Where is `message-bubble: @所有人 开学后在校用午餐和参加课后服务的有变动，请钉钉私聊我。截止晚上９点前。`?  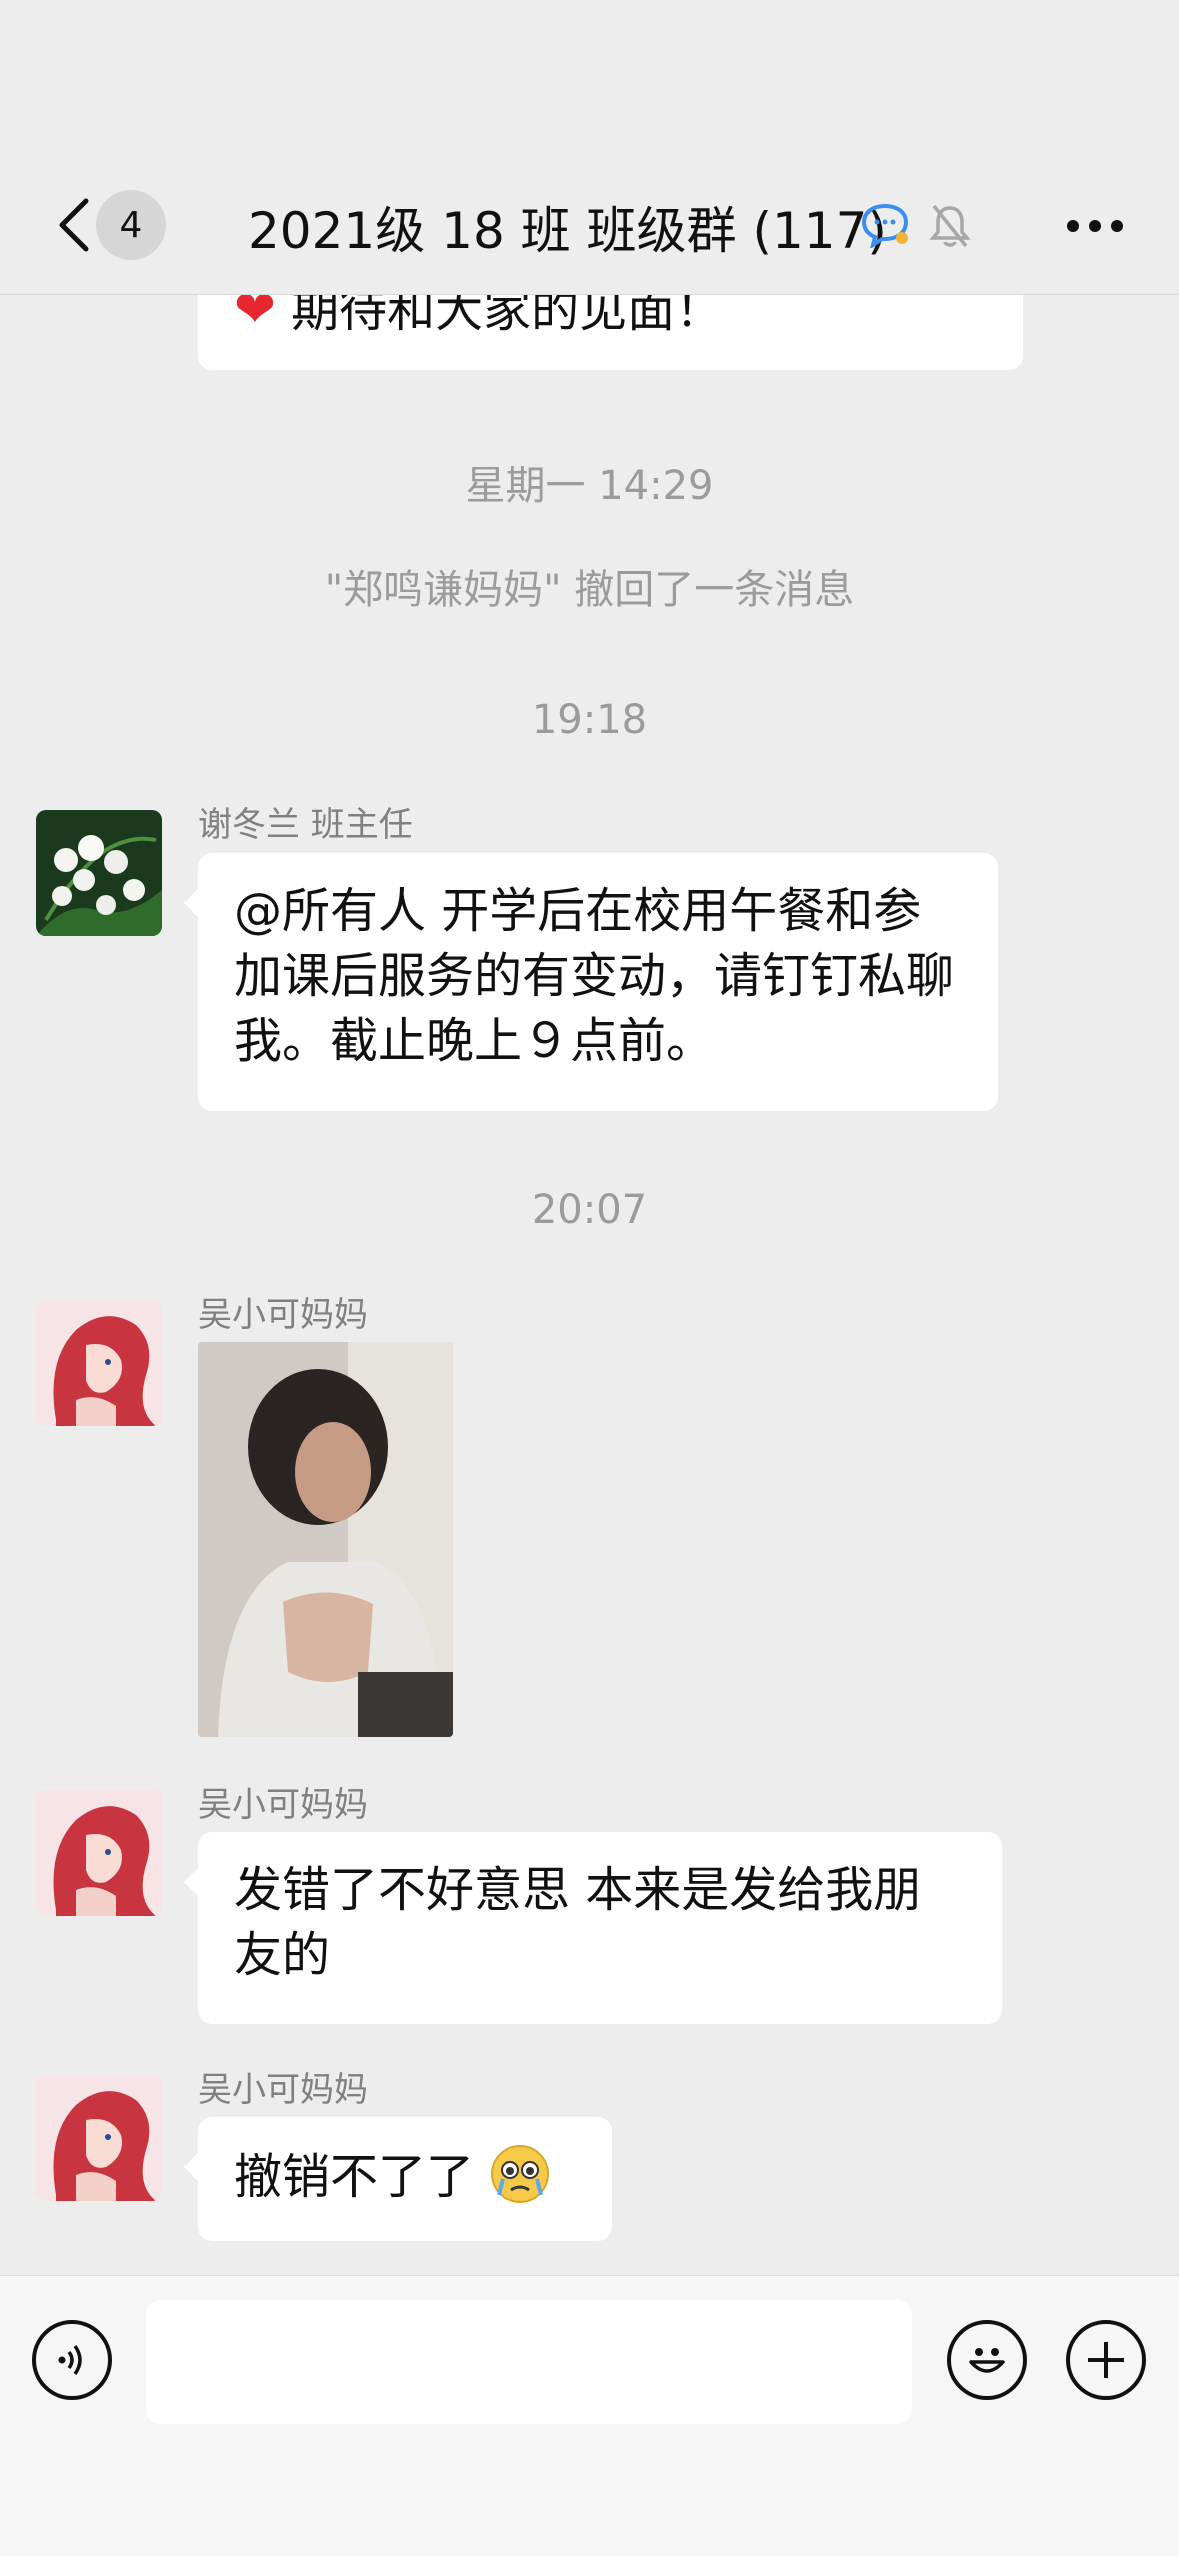
message-bubble: @所有人 开学后在校用午餐和参加课后服务的有变动，请钉钉私聊我。截止晚上９点前。 is located at coordinates (591, 982).